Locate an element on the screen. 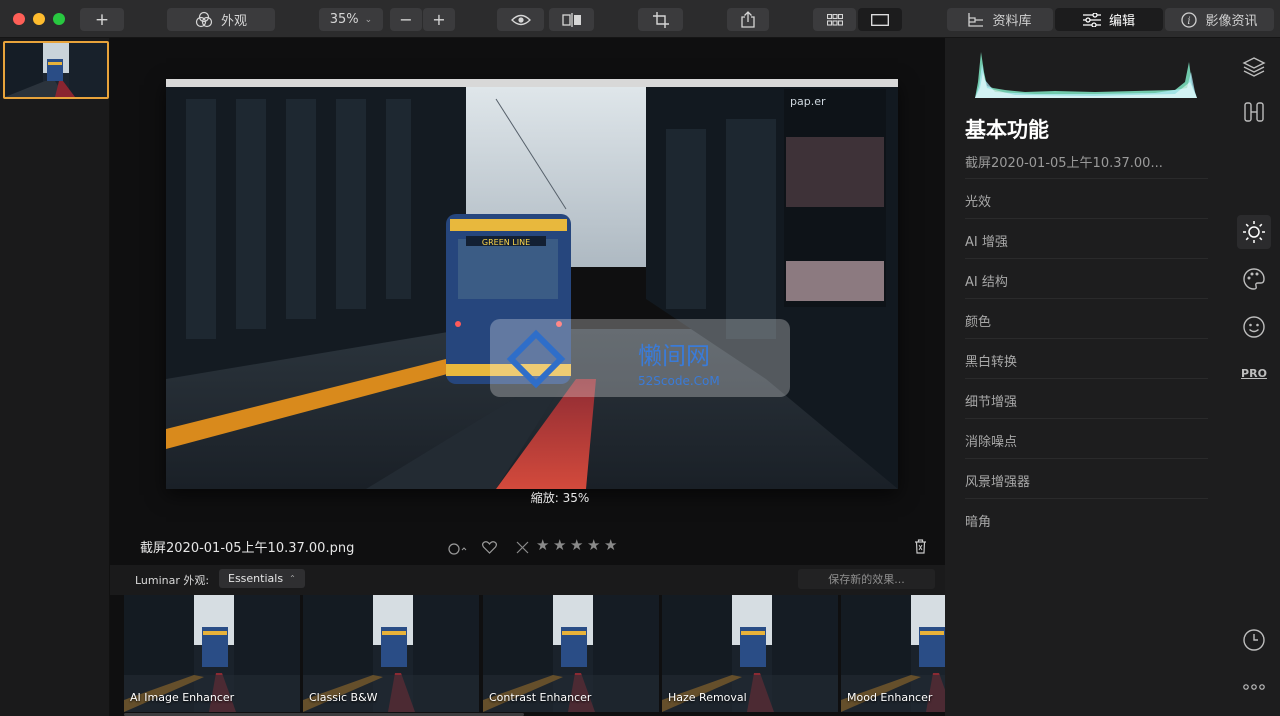 The image size is (1280, 716). tab-library: 资料库 is located at coordinates (1000, 19).